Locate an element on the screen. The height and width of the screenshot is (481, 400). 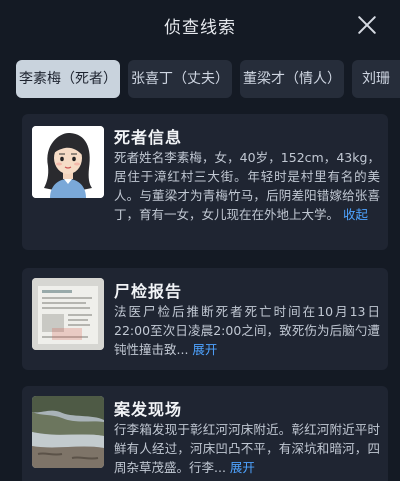
collapse-link: 收起 is located at coordinates (355, 214).